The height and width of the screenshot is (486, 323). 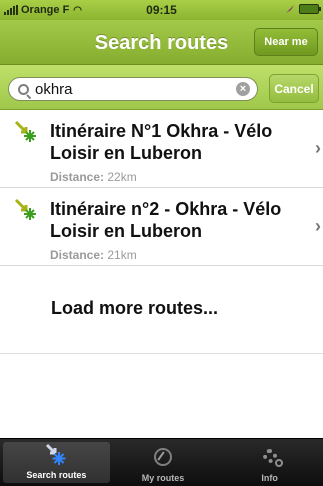 What do you see at coordinates (23, 89) in the screenshot?
I see `search-icon` at bounding box center [23, 89].